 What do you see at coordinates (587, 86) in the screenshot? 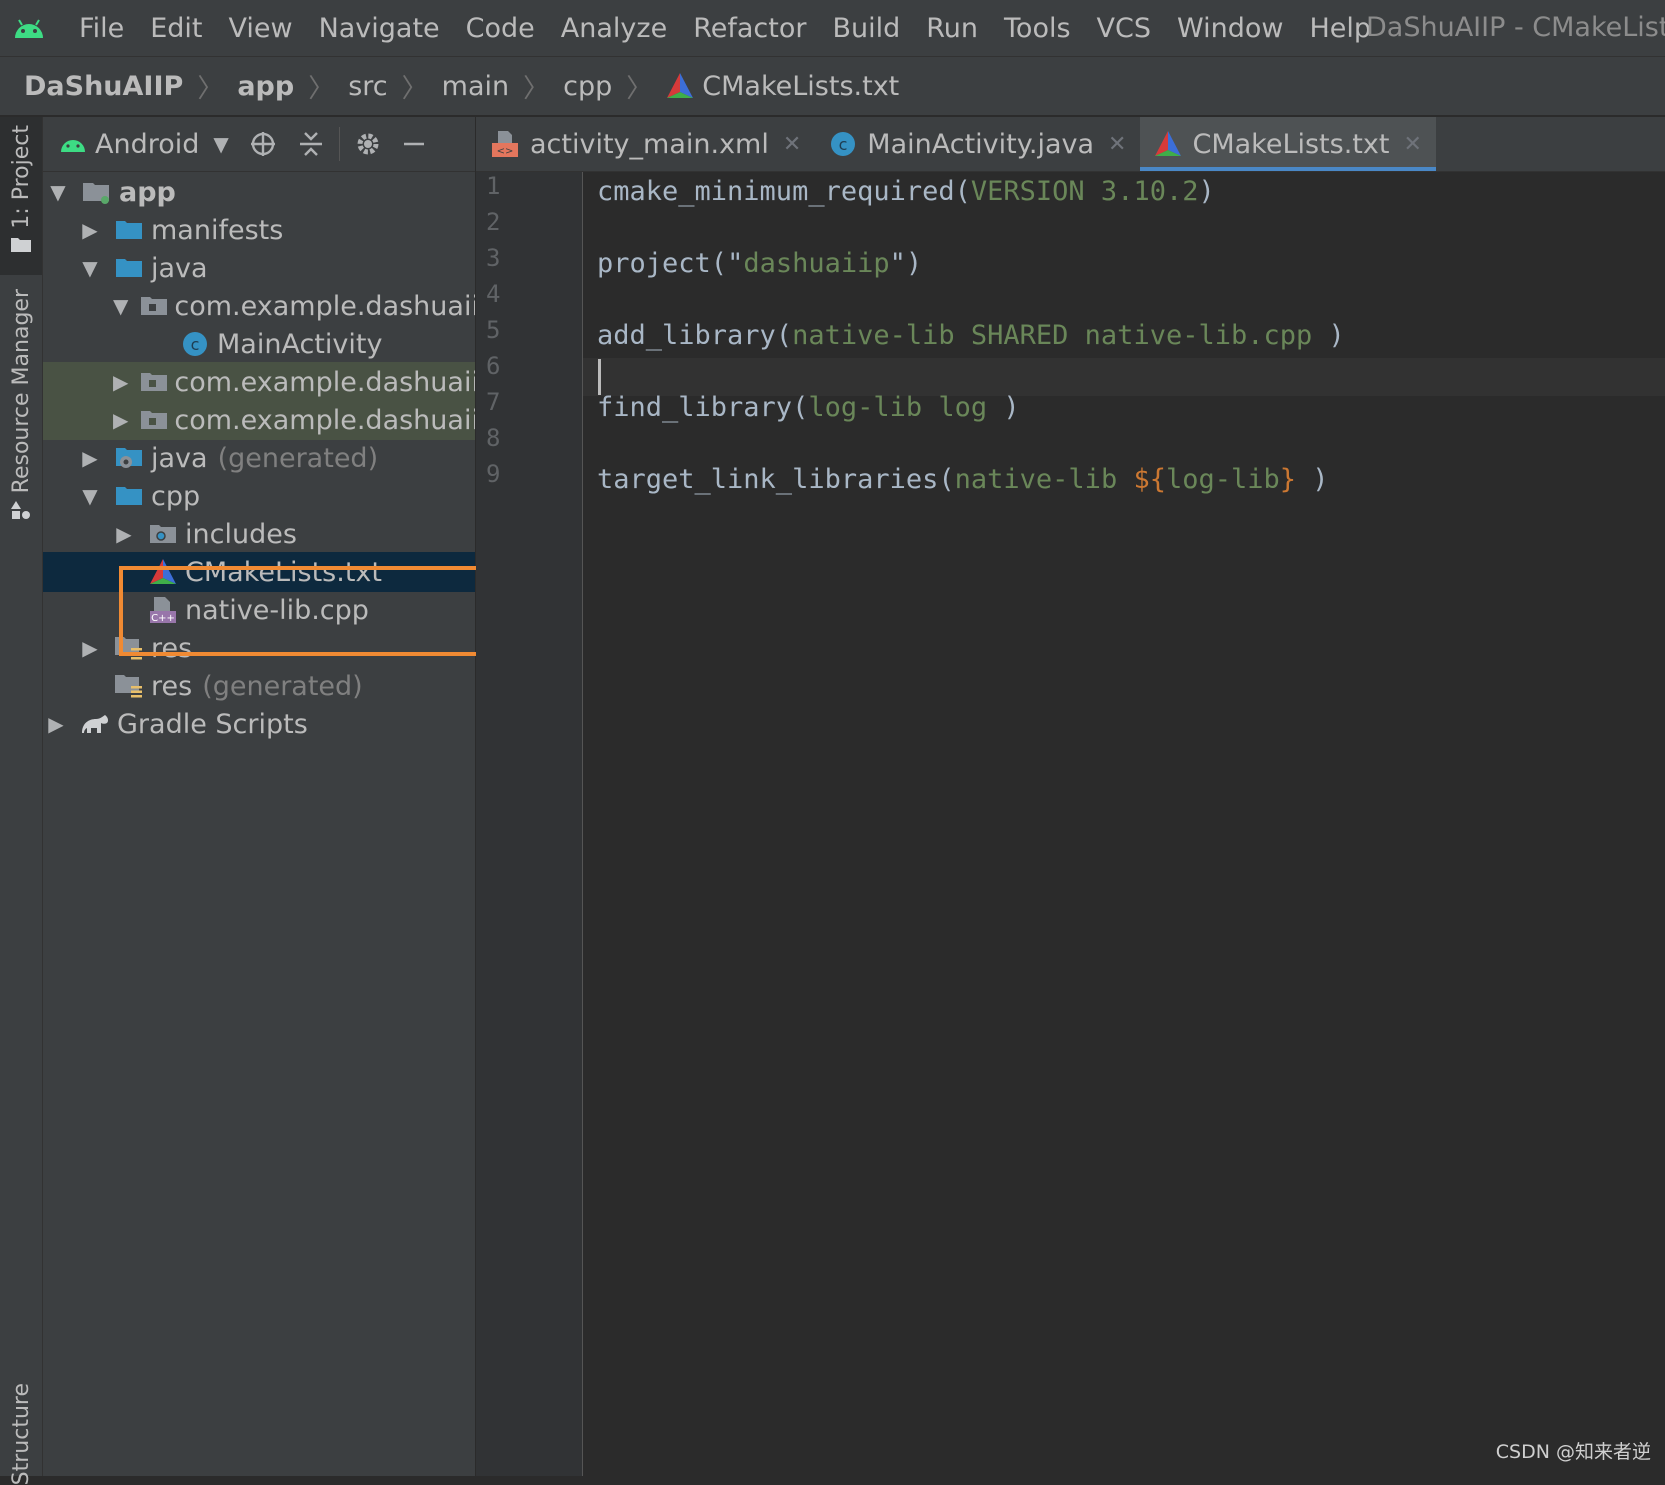
I see `breadcrumb-cpp: cpp` at bounding box center [587, 86].